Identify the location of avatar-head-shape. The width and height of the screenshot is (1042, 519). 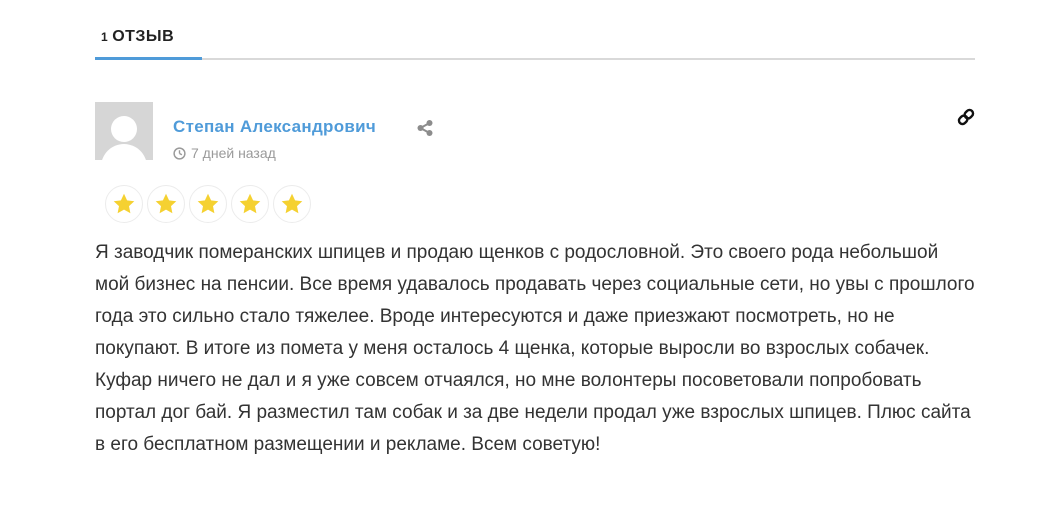
(124, 129).